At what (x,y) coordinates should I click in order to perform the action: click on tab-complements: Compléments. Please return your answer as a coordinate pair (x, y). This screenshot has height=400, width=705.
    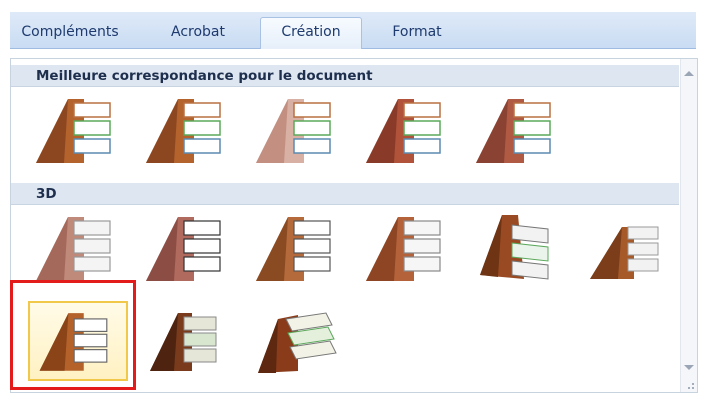
    Looking at the image, I should click on (70, 33).